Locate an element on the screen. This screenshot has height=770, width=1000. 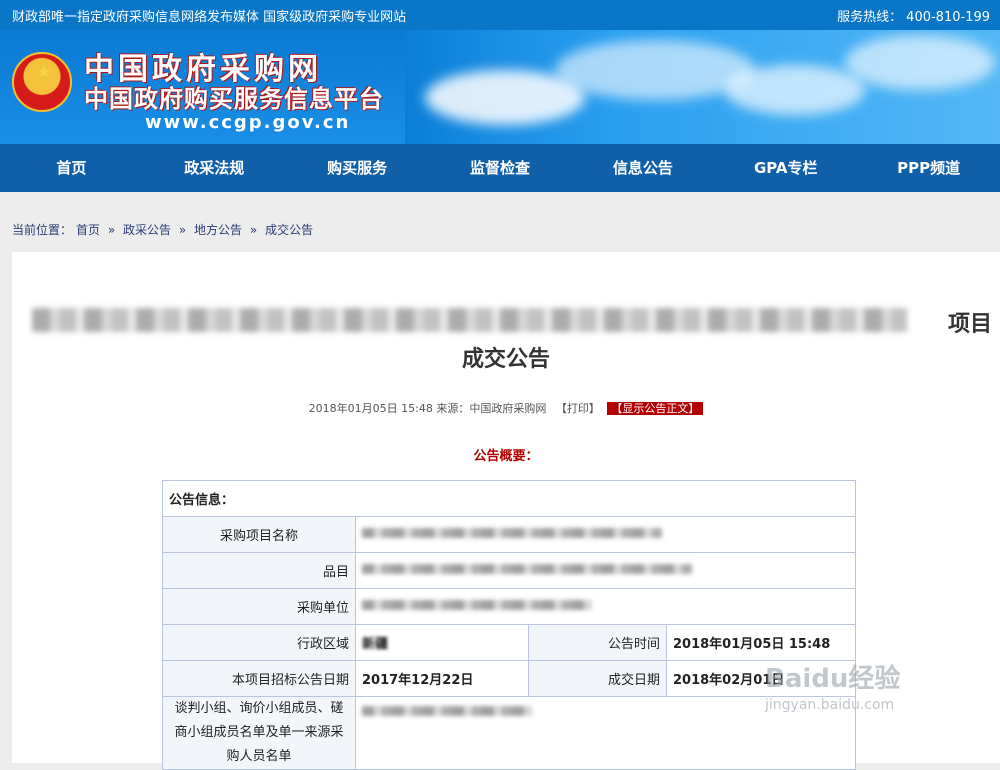
notice-title-line2: 成交公告 is located at coordinates (505, 359).